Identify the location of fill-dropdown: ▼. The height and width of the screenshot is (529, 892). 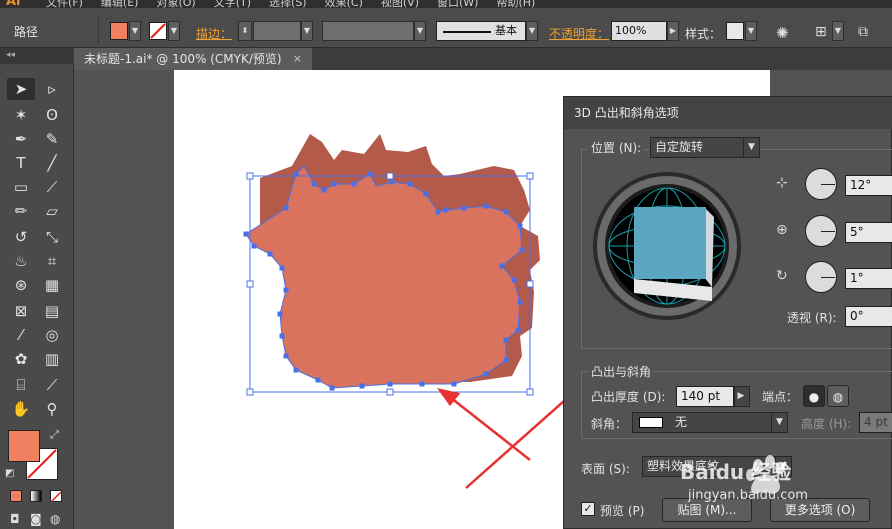
(135, 31).